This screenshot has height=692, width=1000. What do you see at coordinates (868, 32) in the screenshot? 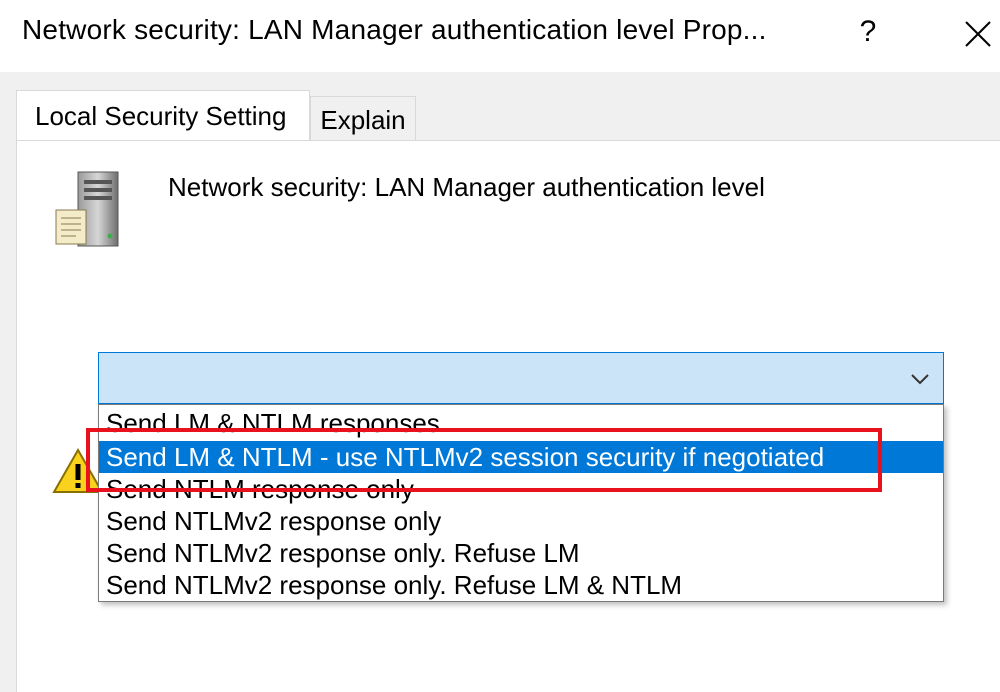
I see `help-button: ?` at bounding box center [868, 32].